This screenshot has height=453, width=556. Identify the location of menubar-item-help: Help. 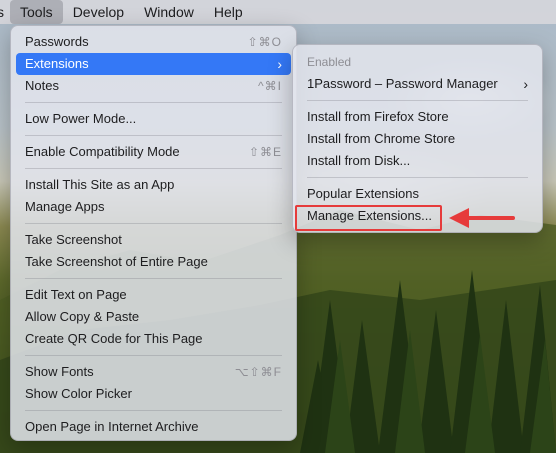
(228, 12).